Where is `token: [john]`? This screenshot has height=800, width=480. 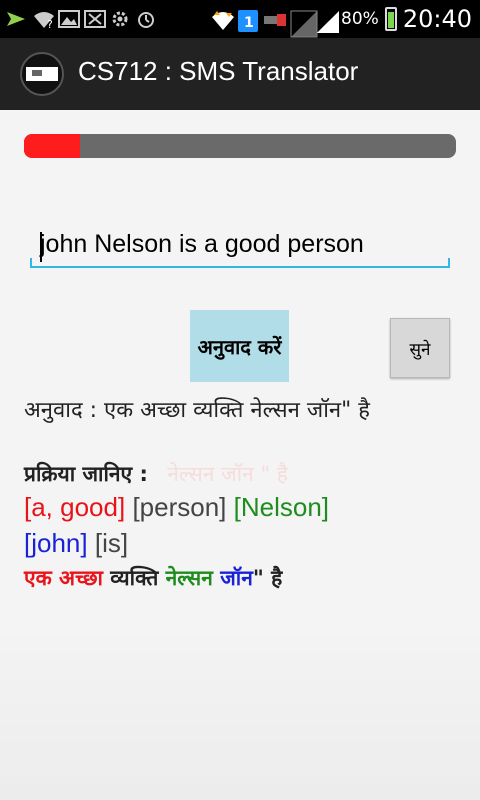
token: [john] is located at coordinates (56, 543).